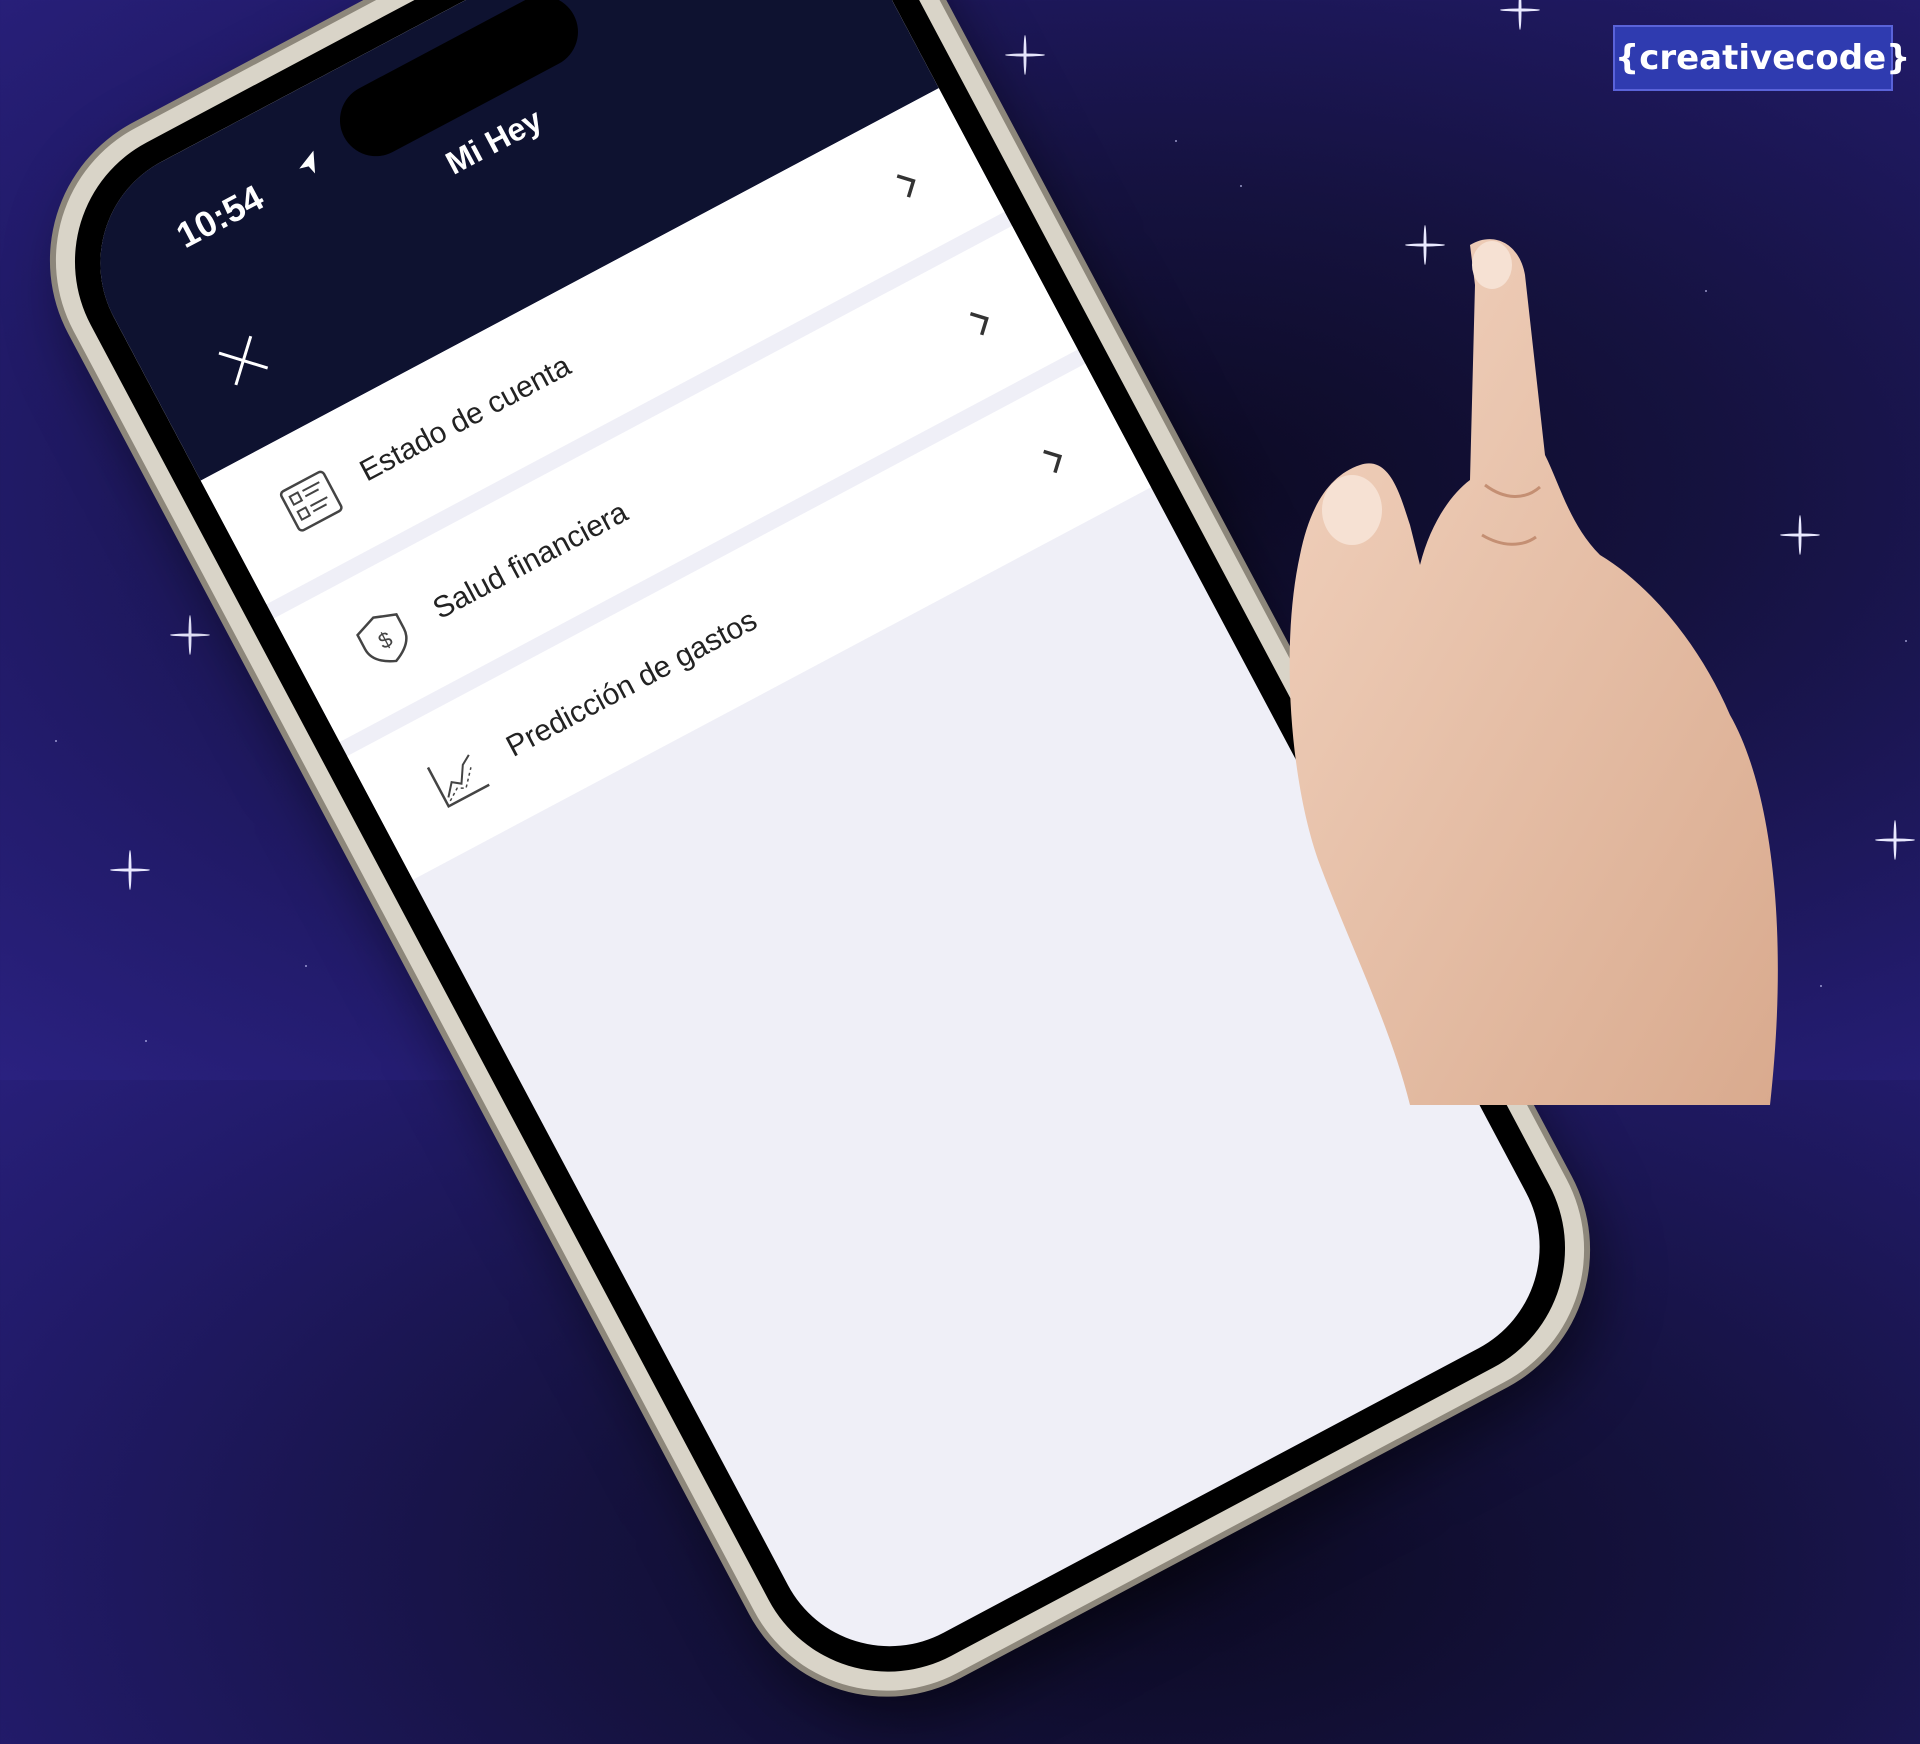  I want to click on brand-badge: {creativecode}, so click(1761, 58).